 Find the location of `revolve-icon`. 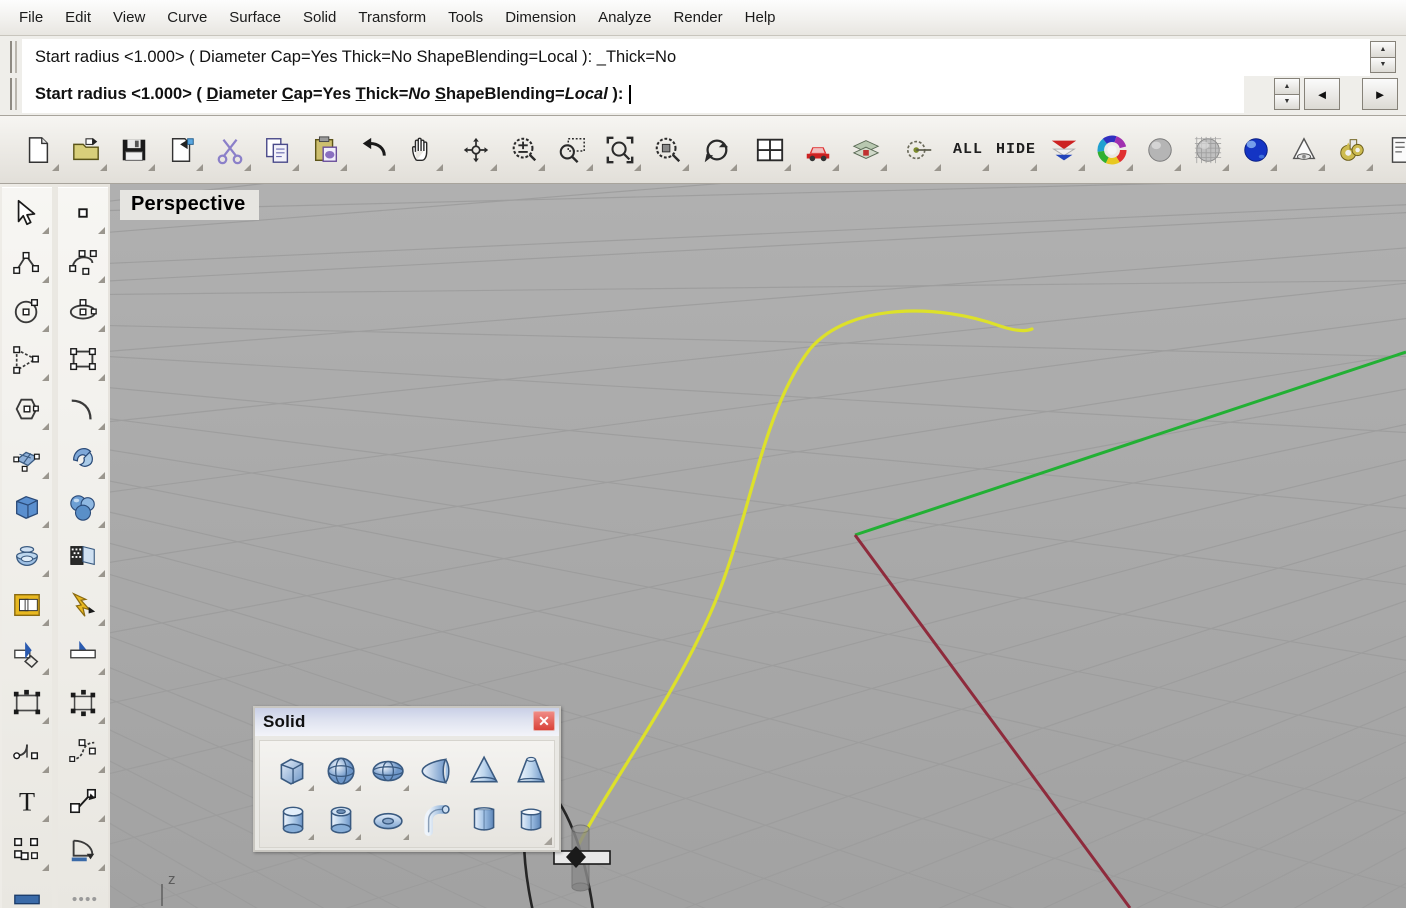

revolve-icon is located at coordinates (27, 555).